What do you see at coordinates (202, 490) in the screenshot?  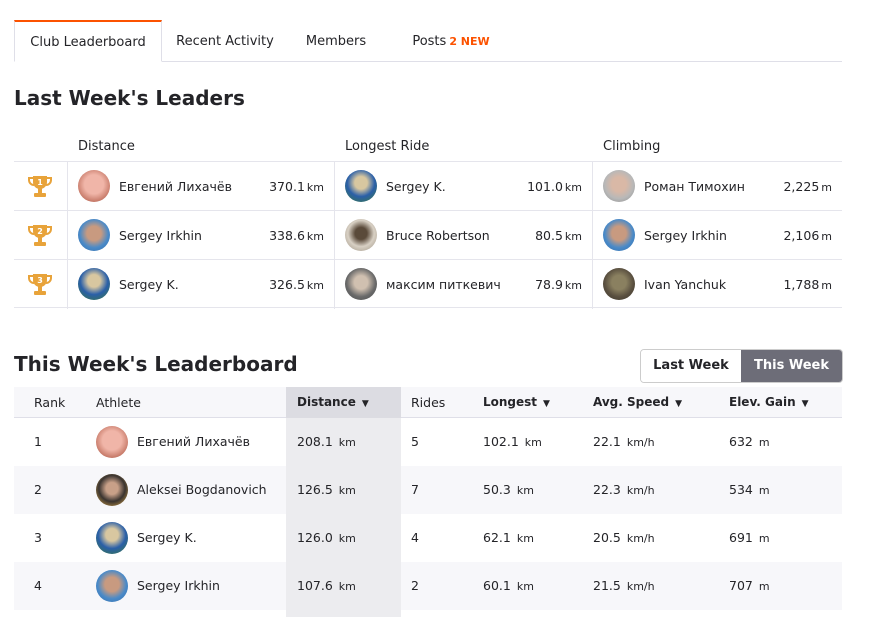 I see `athlete-name: Aleksei Bogdanovich` at bounding box center [202, 490].